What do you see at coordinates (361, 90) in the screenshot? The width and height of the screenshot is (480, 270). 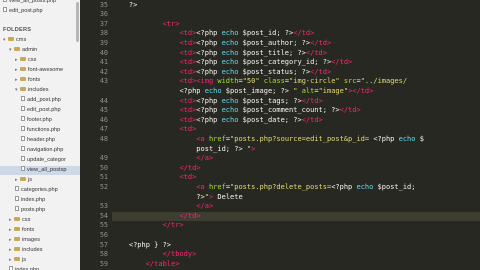 I see `code-token: ></td>` at bounding box center [361, 90].